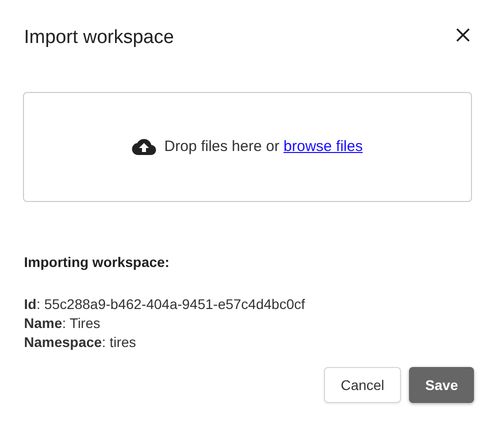 The width and height of the screenshot is (495, 426). What do you see at coordinates (63, 323) in the screenshot?
I see `detail-line: Name: Tires` at bounding box center [63, 323].